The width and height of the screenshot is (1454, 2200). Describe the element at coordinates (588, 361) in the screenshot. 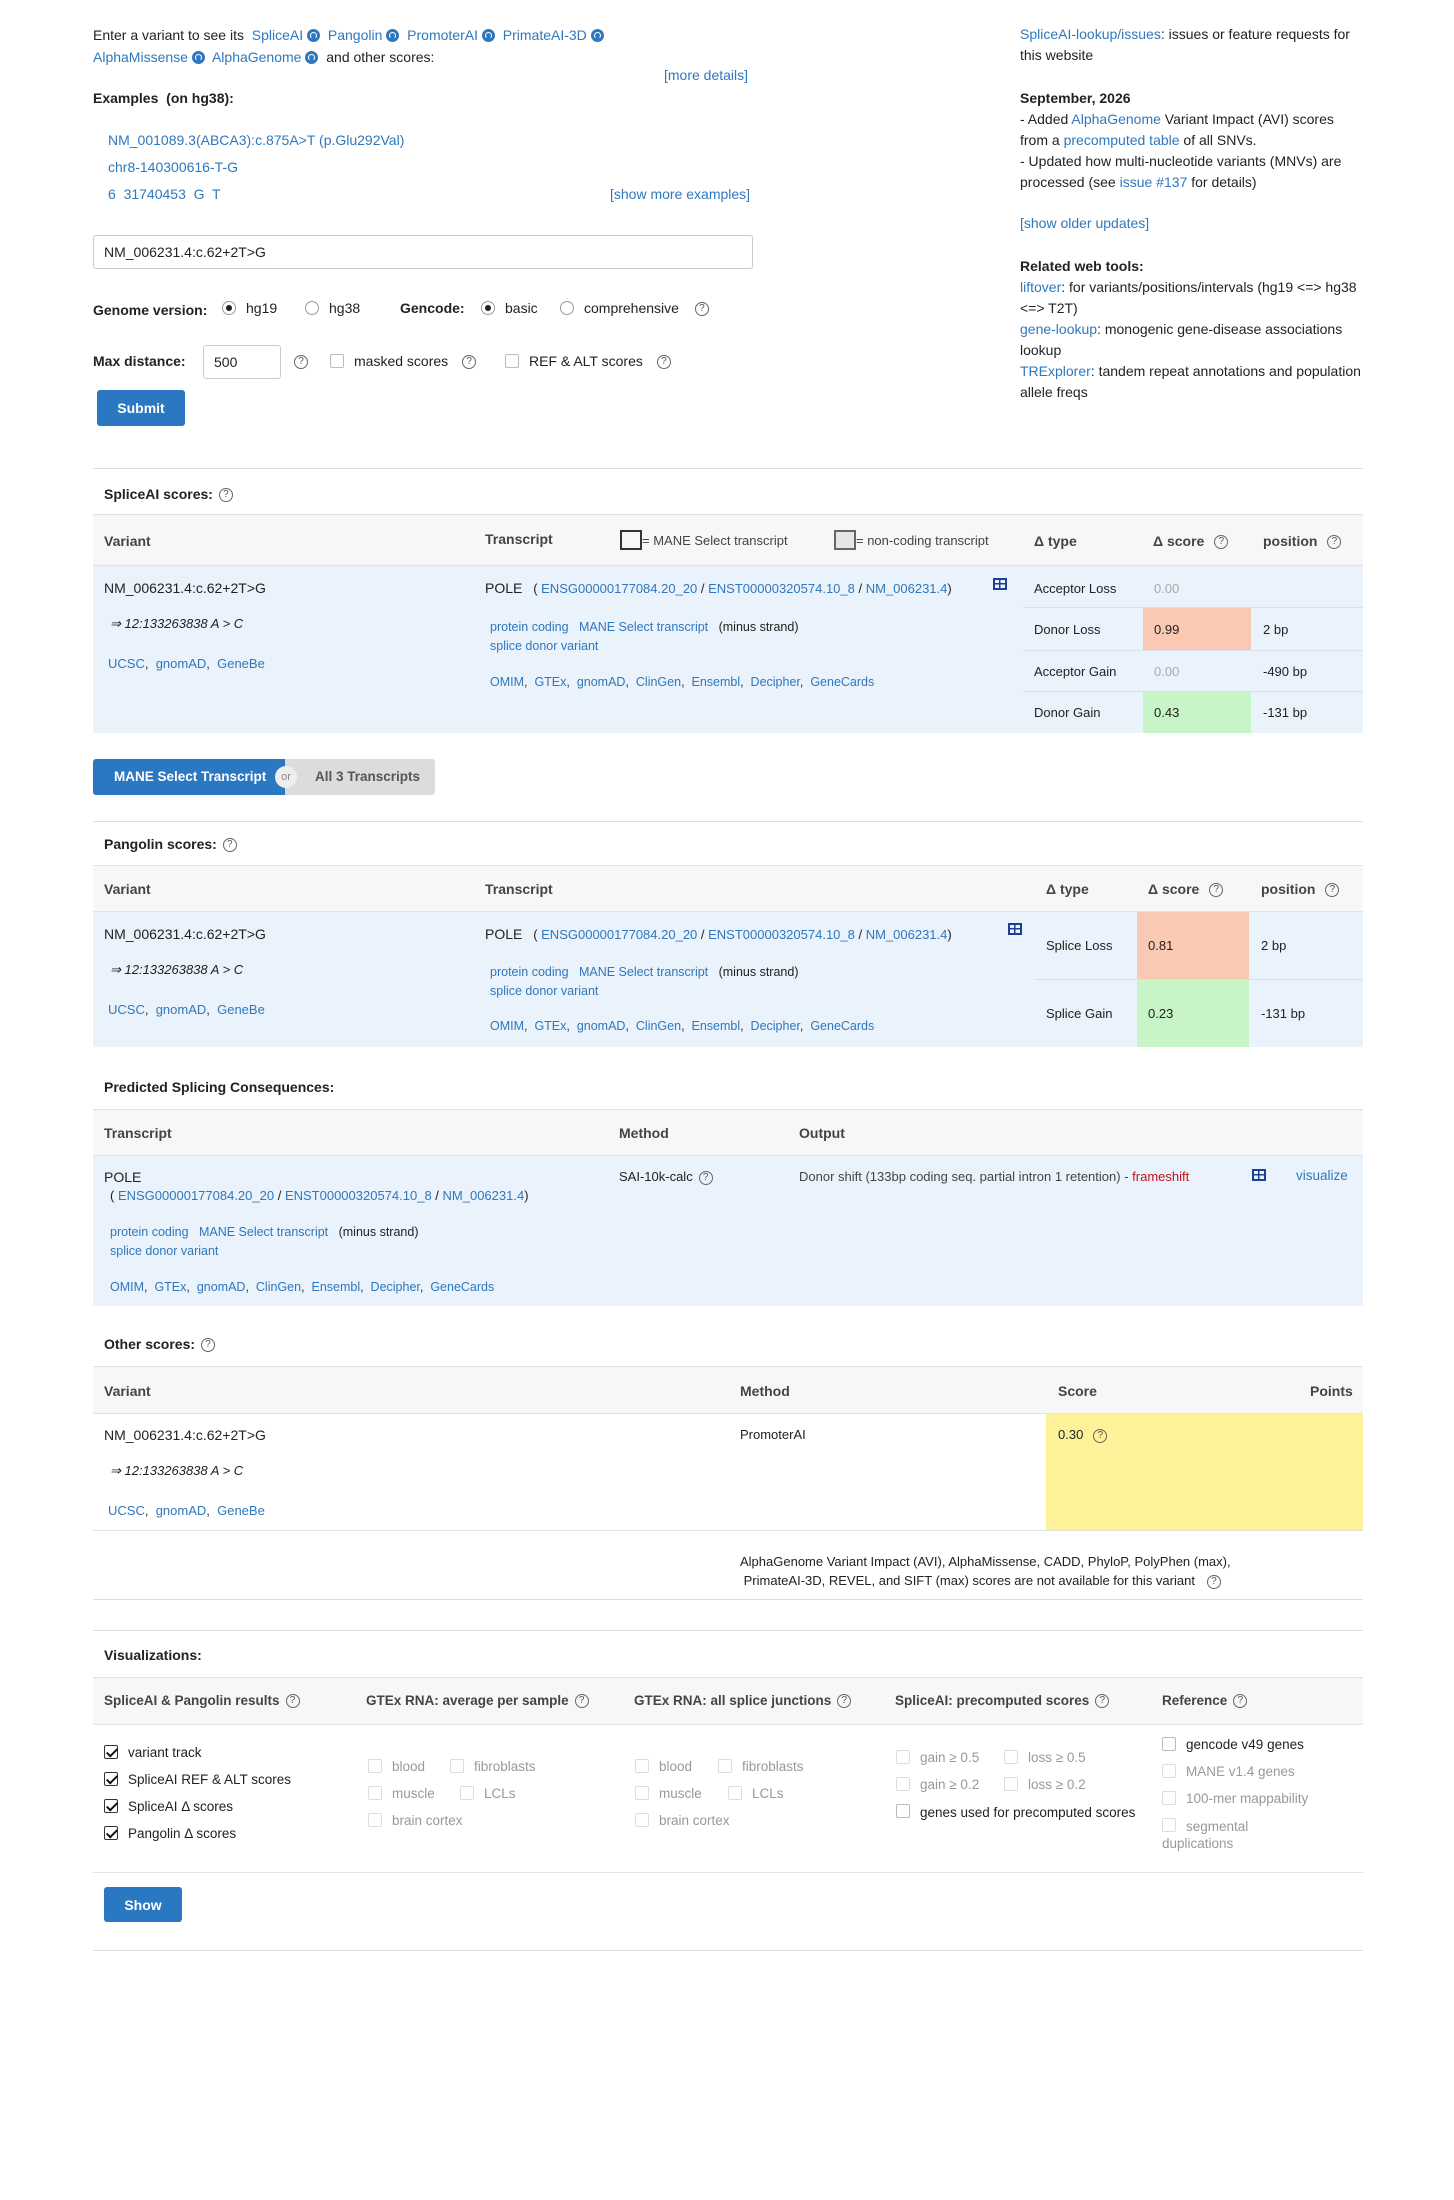

I see `ref-alt-scores-checkbox: REF & ALT scores?` at that location.